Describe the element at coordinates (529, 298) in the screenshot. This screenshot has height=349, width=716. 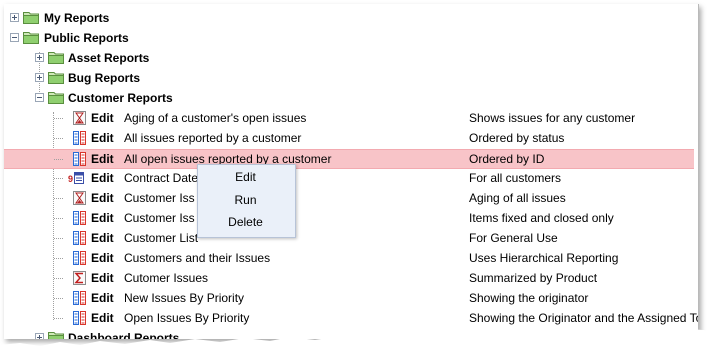
I see `report-description: Showing the originator` at that location.